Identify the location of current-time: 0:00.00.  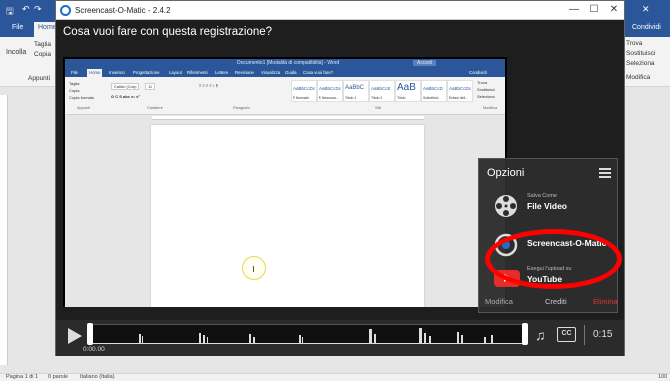
(94, 349).